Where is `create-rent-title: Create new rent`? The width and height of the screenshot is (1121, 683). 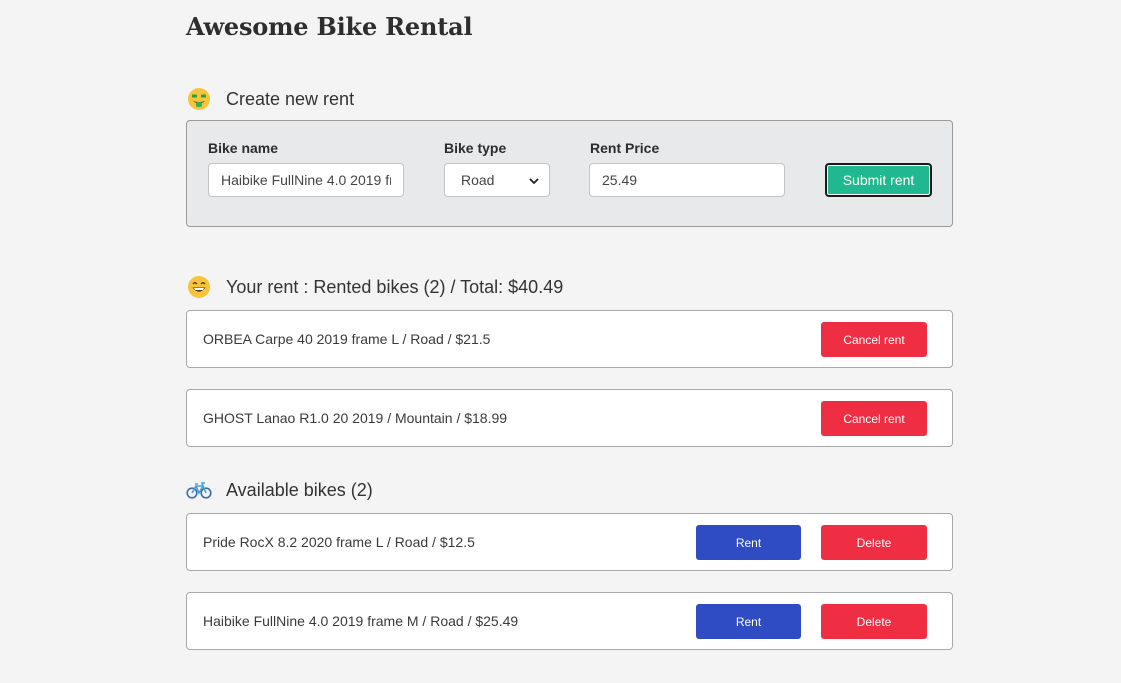 create-rent-title: Create new rent is located at coordinates (290, 98).